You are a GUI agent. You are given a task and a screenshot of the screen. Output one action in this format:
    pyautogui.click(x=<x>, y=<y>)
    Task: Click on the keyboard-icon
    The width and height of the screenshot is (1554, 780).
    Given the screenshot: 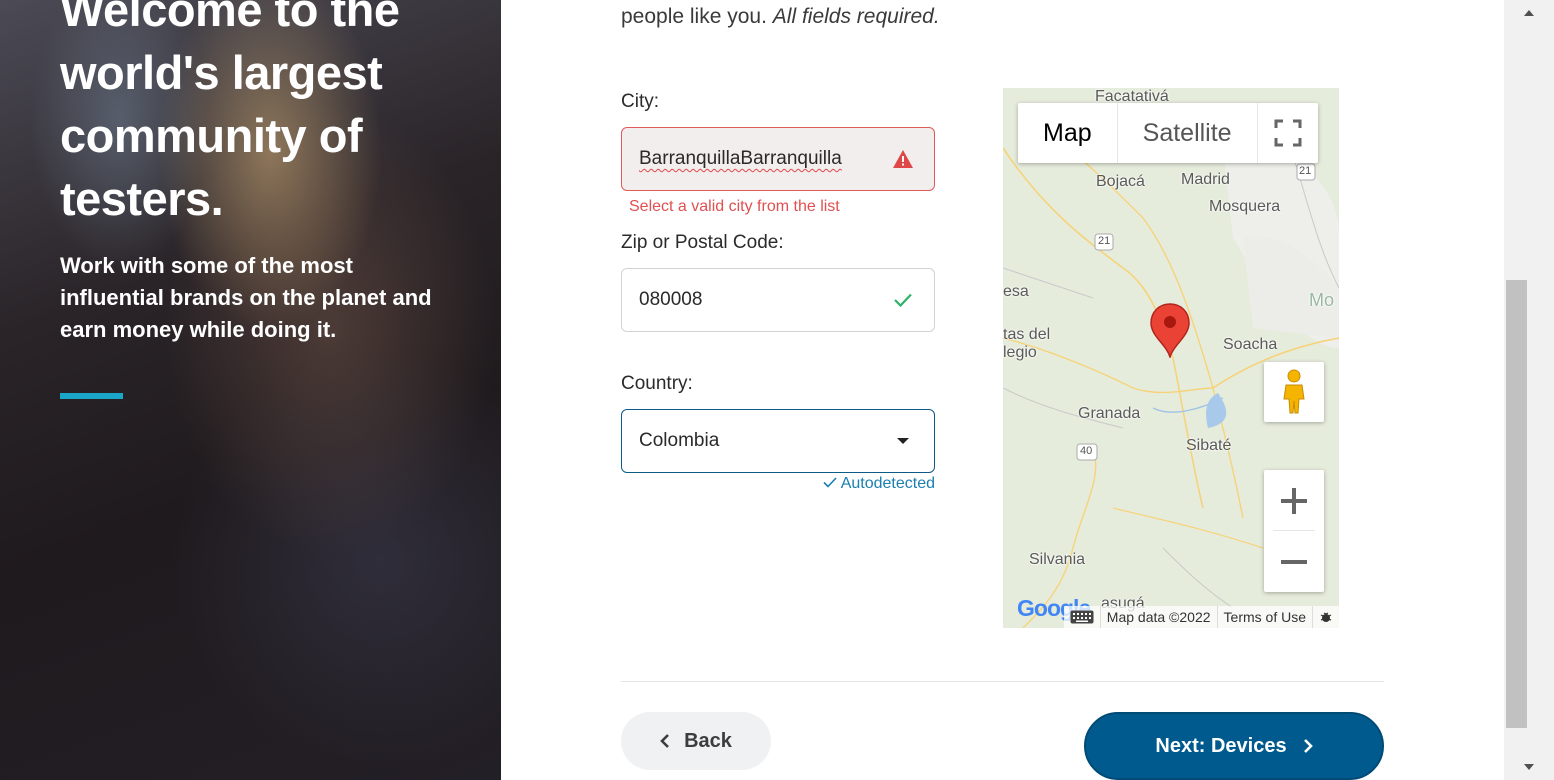 What is the action you would take?
    pyautogui.click(x=1081, y=617)
    